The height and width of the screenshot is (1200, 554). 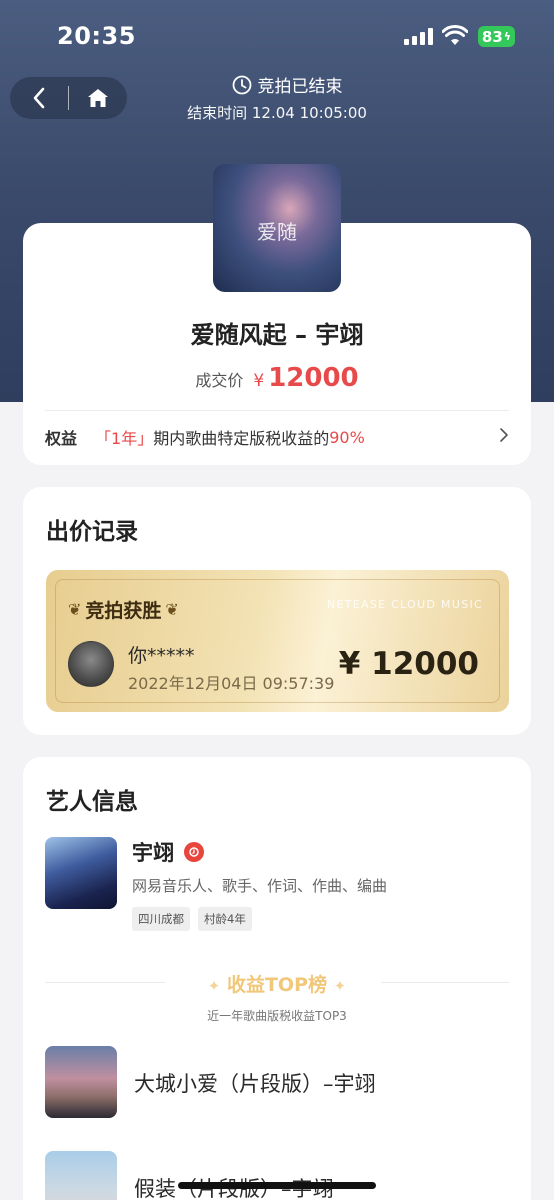 What do you see at coordinates (241, 84) in the screenshot?
I see `clock-icon` at bounding box center [241, 84].